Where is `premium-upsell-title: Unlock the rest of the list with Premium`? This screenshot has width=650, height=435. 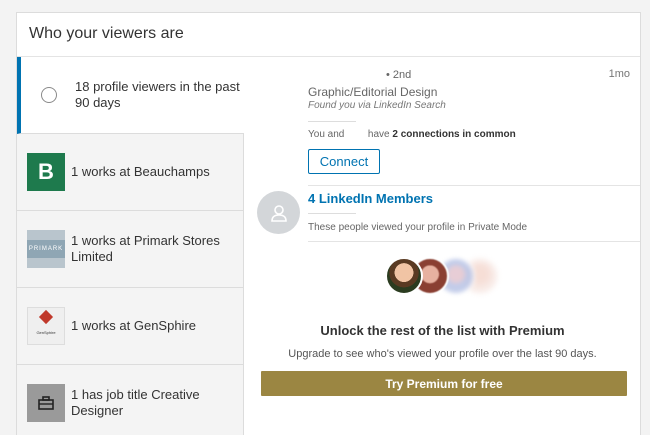 premium-upsell-title: Unlock the rest of the list with Premium is located at coordinates (442, 330).